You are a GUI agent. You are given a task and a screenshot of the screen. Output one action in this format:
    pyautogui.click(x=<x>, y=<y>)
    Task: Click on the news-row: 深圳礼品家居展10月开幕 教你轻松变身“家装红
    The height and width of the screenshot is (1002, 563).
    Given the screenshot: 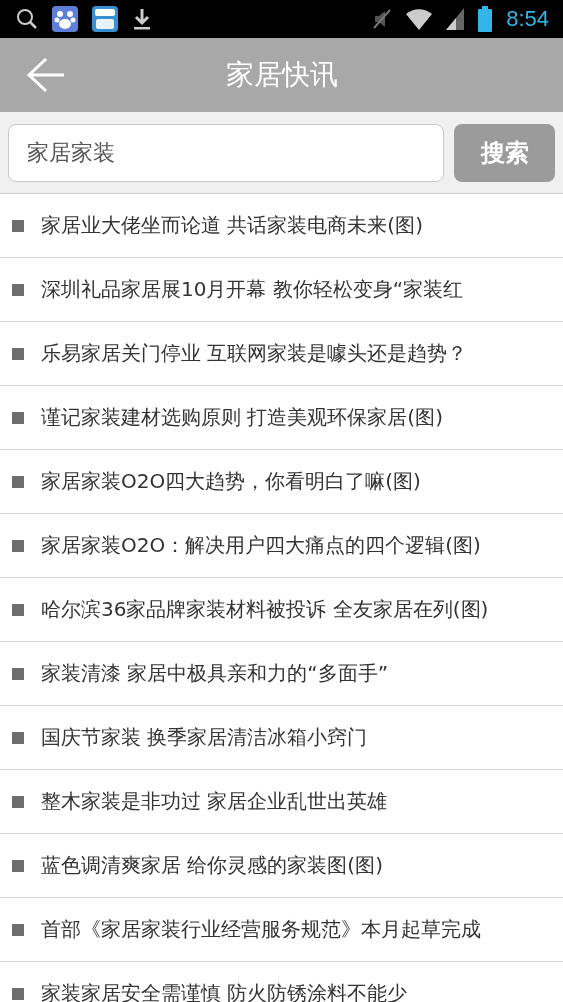 What is the action you would take?
    pyautogui.click(x=281, y=290)
    